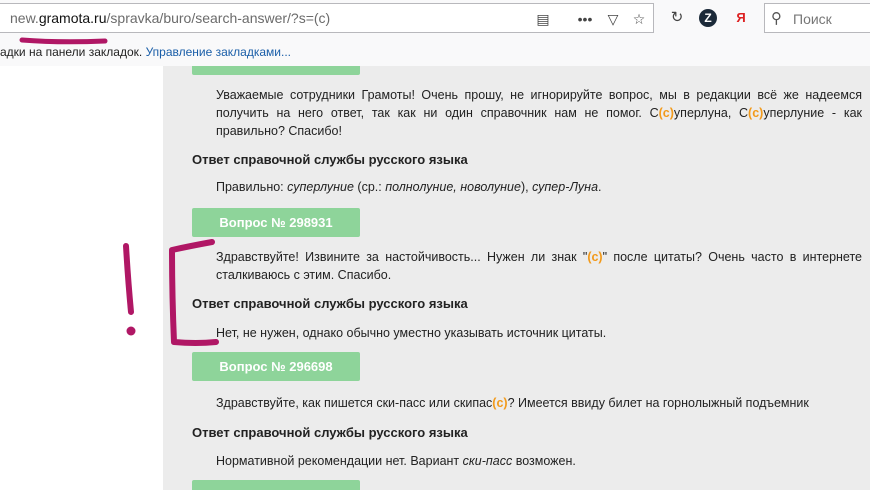 This screenshot has height=490, width=870. What do you see at coordinates (131, 331) in the screenshot?
I see `exclamation-mark-dot` at bounding box center [131, 331].